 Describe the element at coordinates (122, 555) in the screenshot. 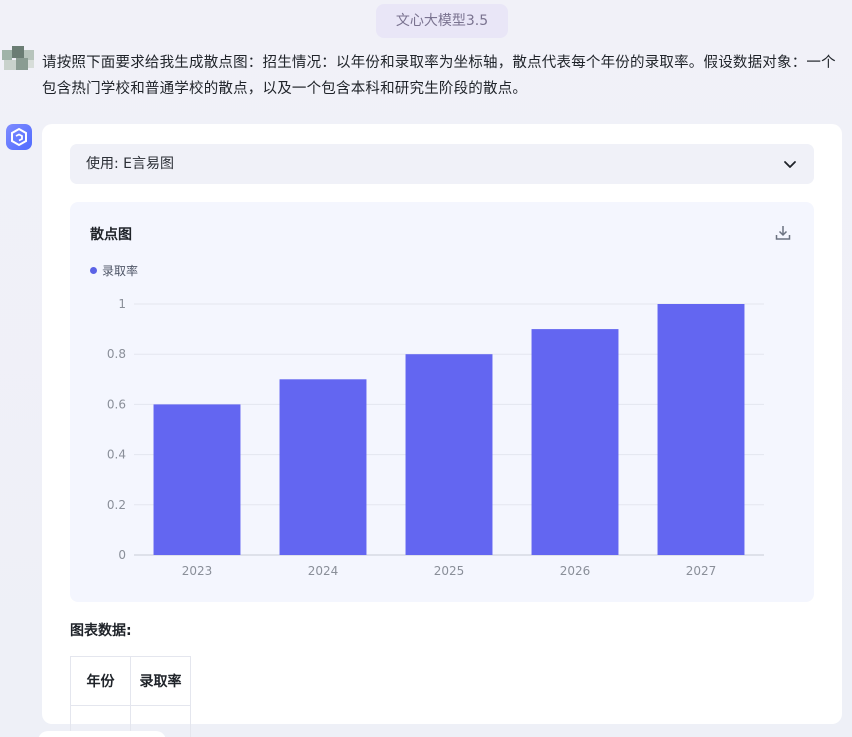

I see `y-tick-label: 0` at that location.